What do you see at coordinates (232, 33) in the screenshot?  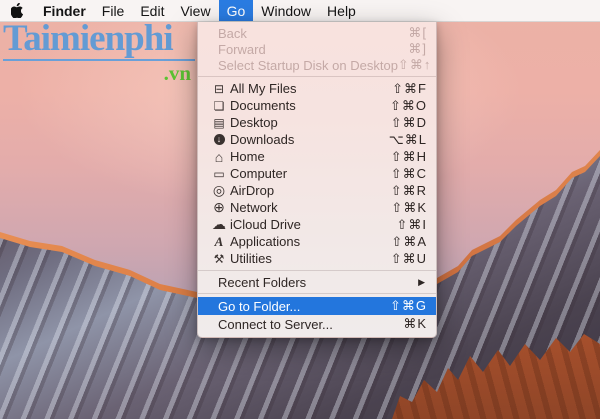 I see `menu-item-label: Back` at bounding box center [232, 33].